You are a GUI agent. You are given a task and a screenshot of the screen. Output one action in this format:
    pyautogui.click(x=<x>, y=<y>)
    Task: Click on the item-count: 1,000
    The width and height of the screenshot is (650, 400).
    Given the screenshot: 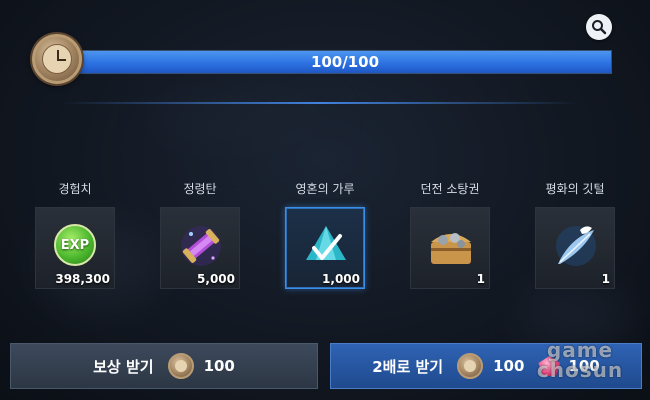 What is the action you would take?
    pyautogui.click(x=341, y=279)
    